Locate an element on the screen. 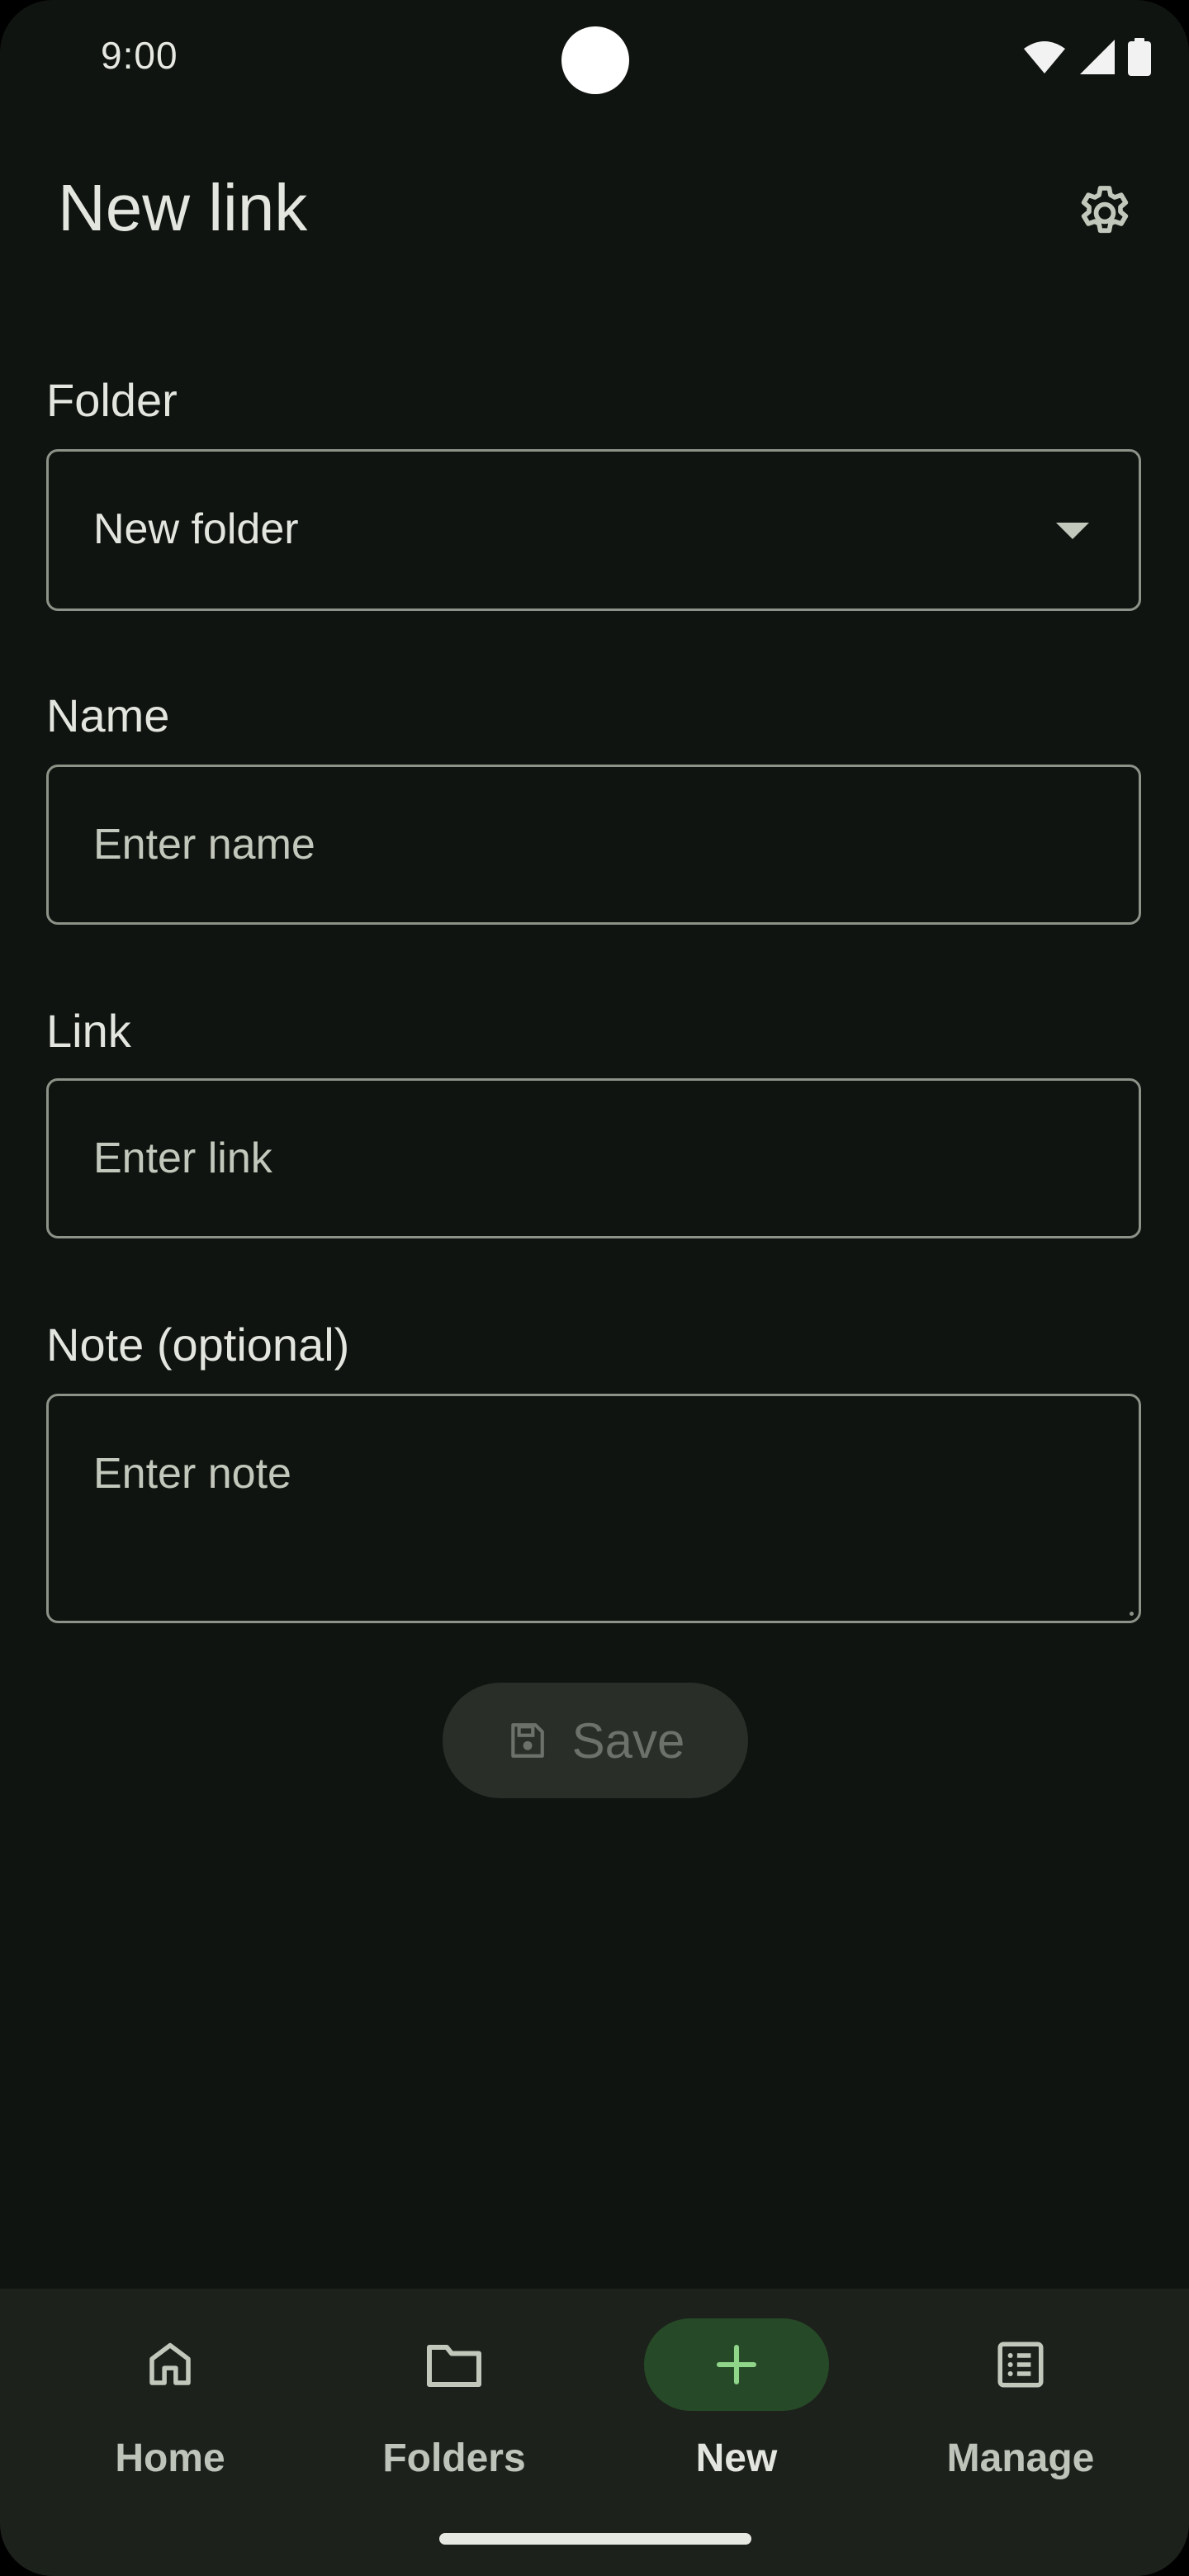 The width and height of the screenshot is (1189, 2576). note-label: Note (optional) is located at coordinates (198, 1345).